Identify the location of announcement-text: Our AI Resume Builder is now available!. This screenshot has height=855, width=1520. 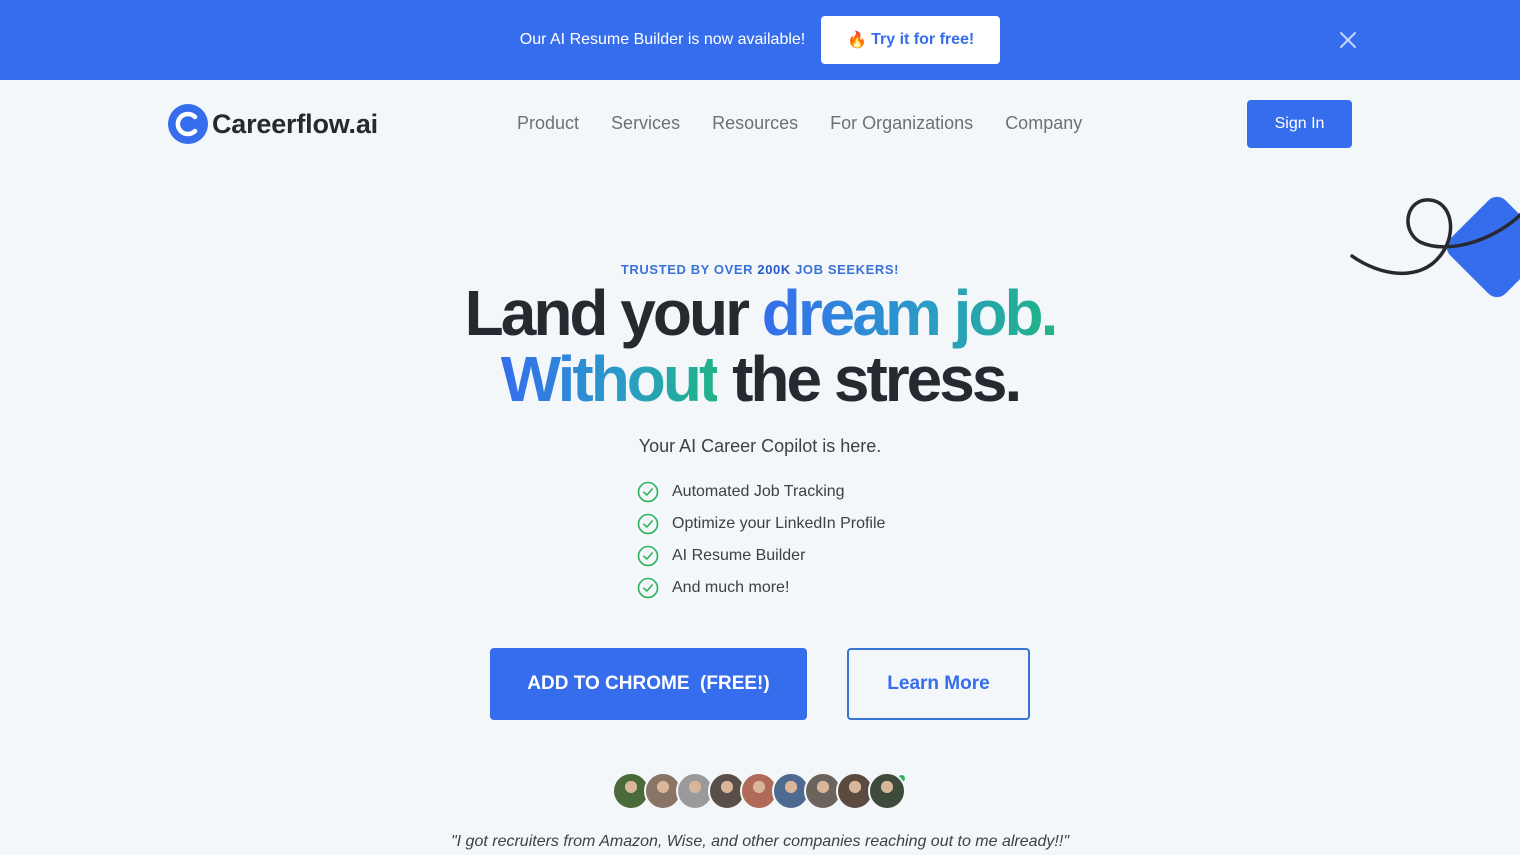
(662, 39).